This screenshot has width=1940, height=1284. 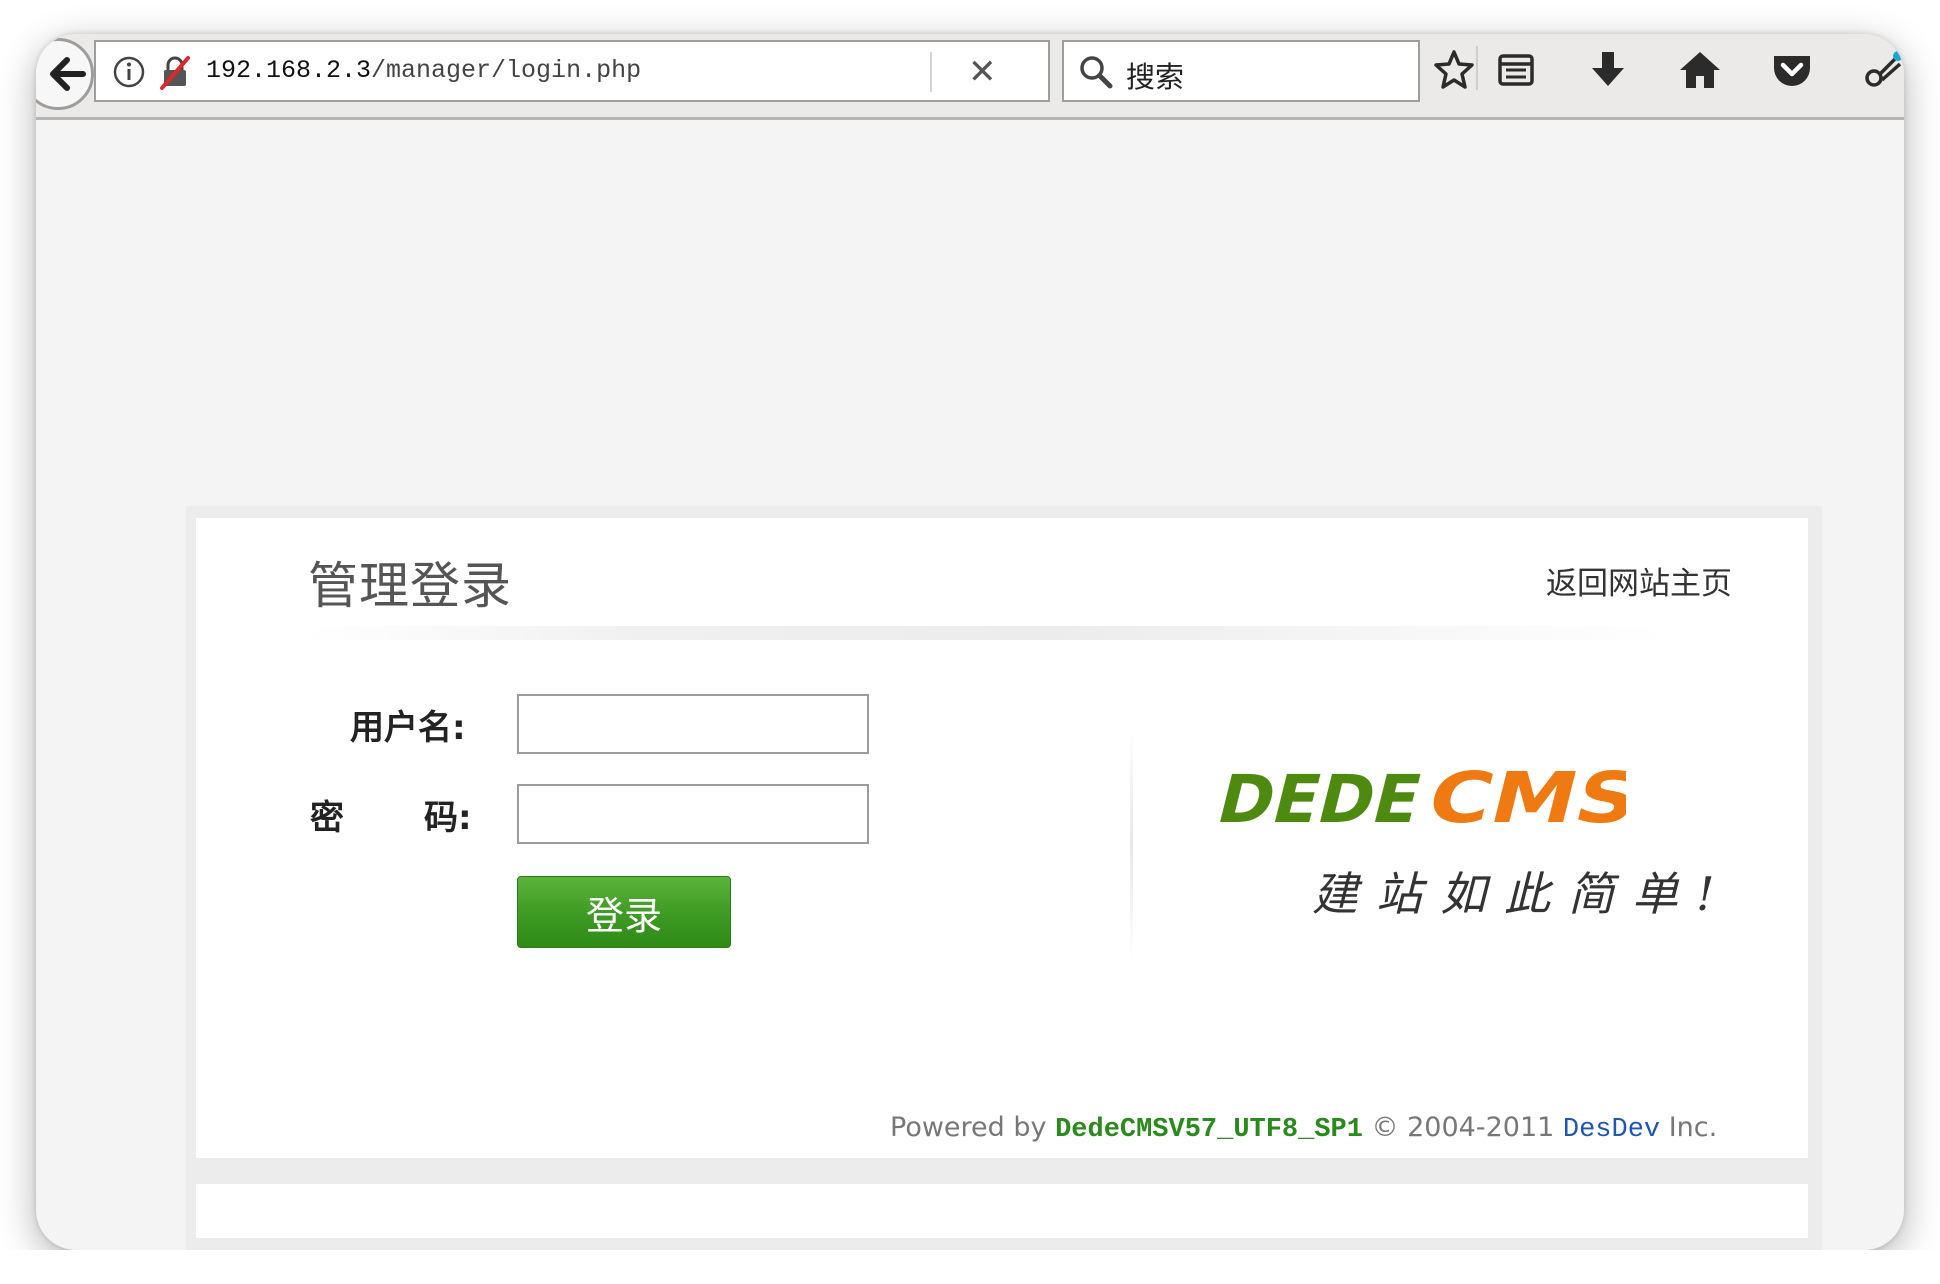 I want to click on url-separator, so click(x=931, y=72).